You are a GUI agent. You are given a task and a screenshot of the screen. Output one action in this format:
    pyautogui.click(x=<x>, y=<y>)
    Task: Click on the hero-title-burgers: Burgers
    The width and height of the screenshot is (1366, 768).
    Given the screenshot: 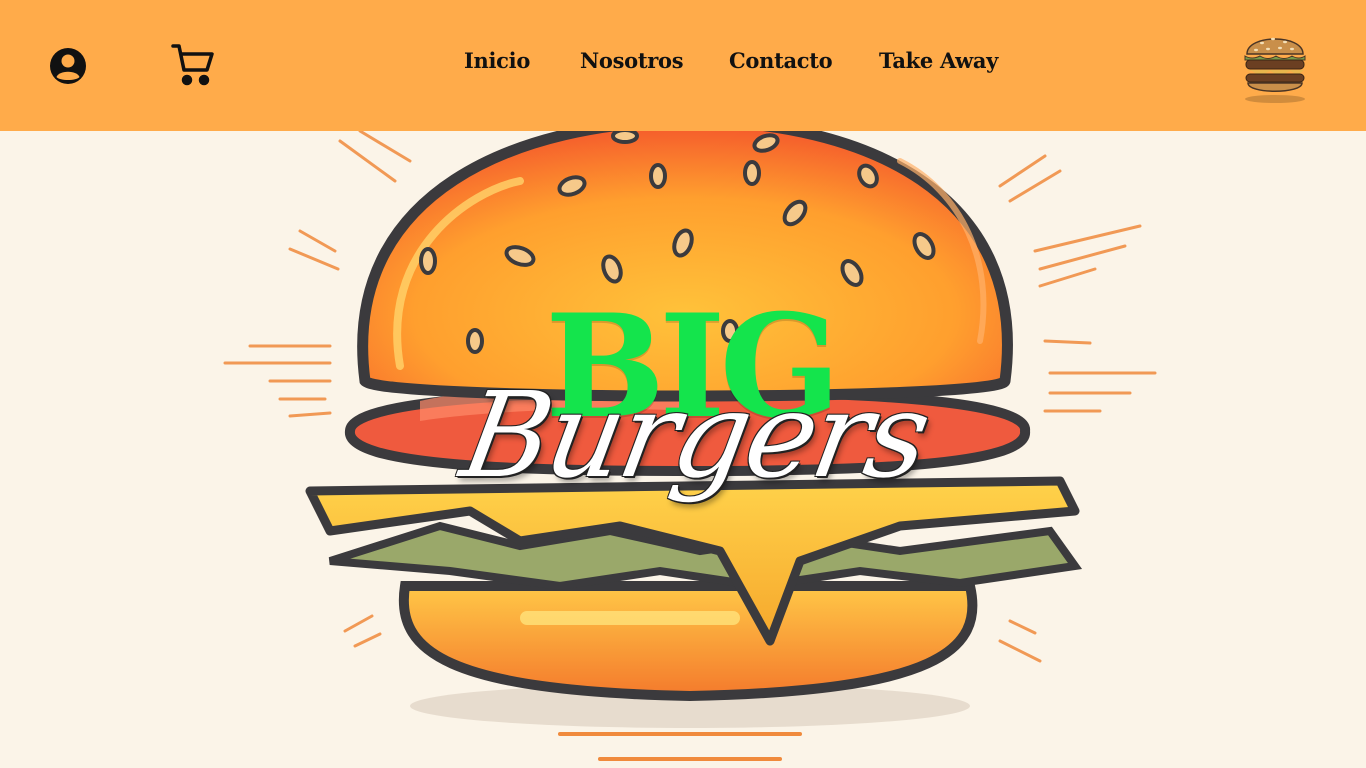 What is the action you would take?
    pyautogui.click(x=695, y=435)
    